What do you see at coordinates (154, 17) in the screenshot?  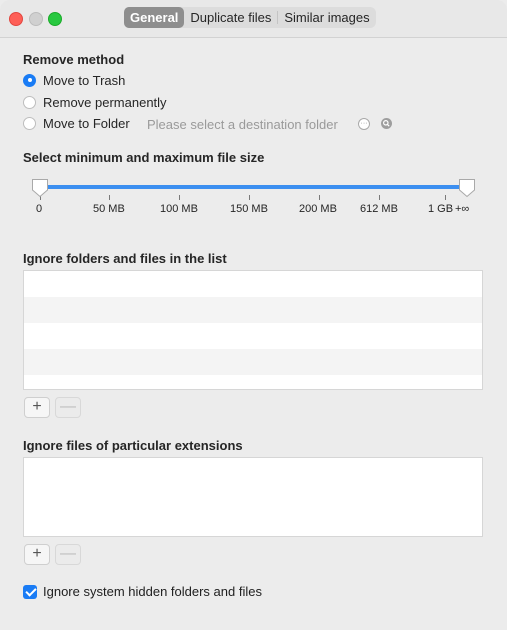 I see `tab-general: General` at bounding box center [154, 17].